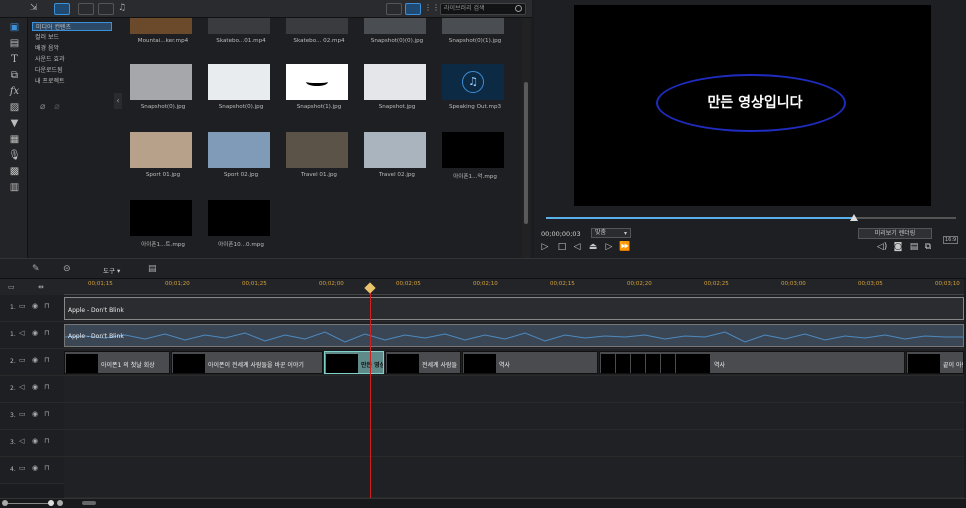 The image size is (966, 508). I want to click on fast-forward-icon: ⏩, so click(625, 247).